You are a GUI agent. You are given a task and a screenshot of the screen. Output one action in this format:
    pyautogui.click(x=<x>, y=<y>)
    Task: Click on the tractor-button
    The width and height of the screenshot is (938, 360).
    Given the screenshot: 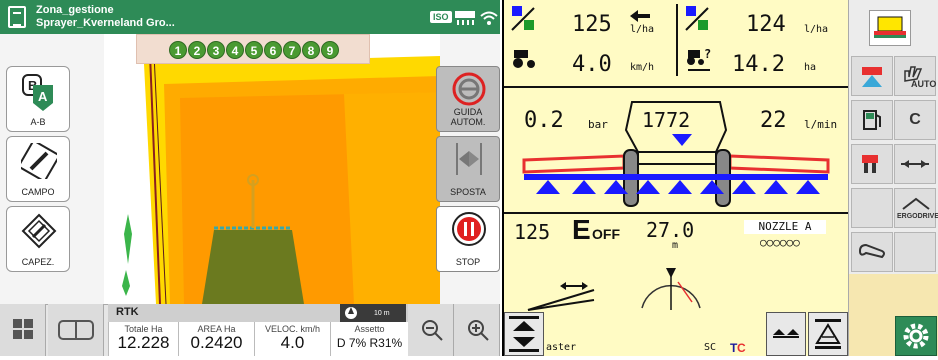 What is the action you would take?
    pyautogui.click(x=872, y=164)
    